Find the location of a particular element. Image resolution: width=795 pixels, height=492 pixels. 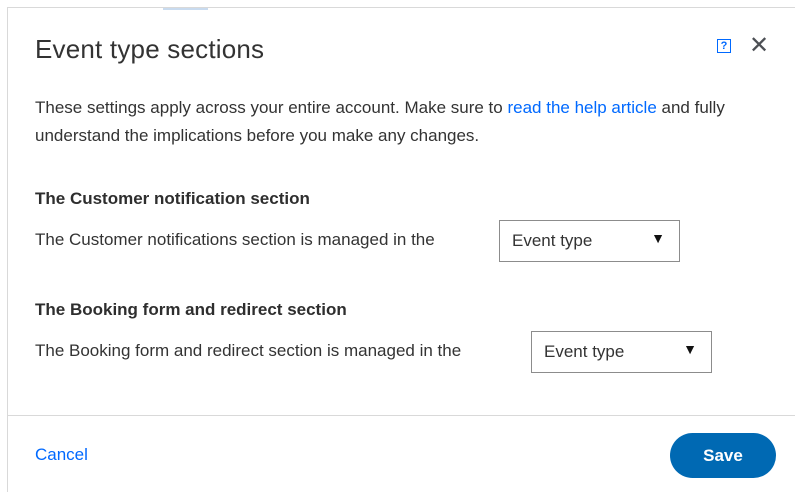

close-icon: ✕ is located at coordinates (759, 46).